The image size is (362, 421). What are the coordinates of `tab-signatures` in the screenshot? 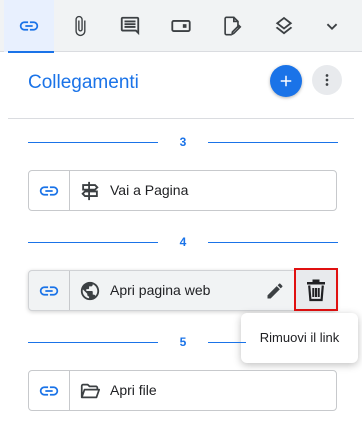 It's located at (232, 26).